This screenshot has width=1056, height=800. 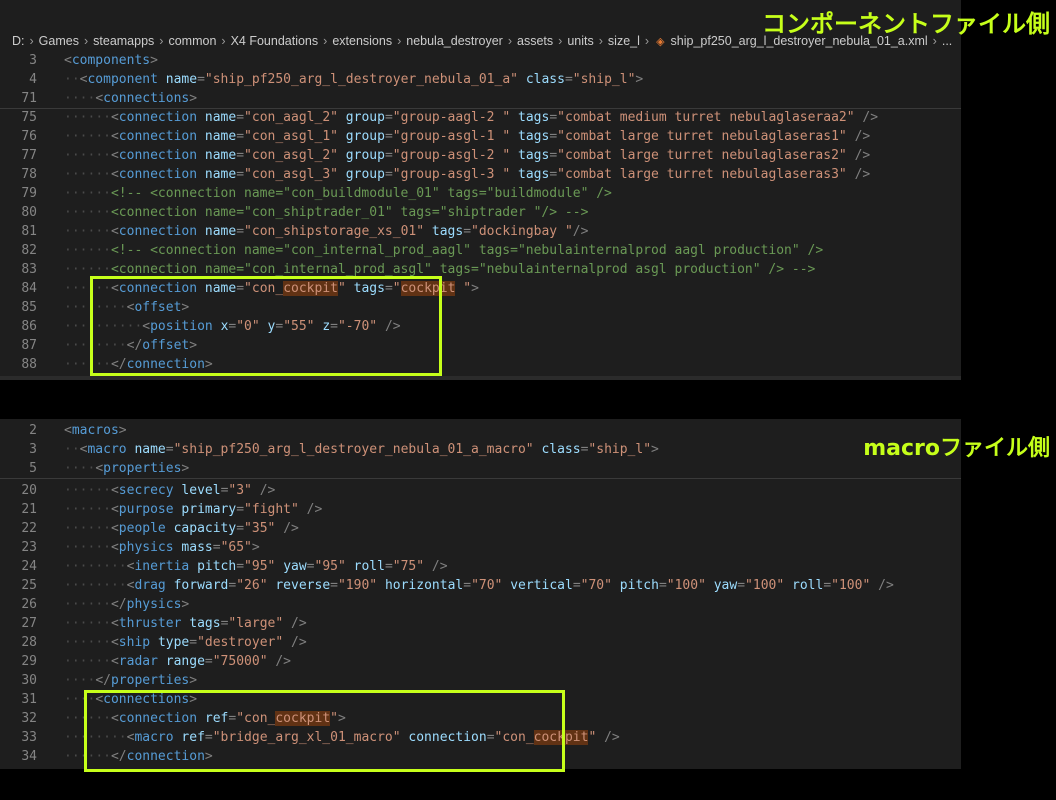 I want to click on line-number: 78, so click(x=29, y=174).